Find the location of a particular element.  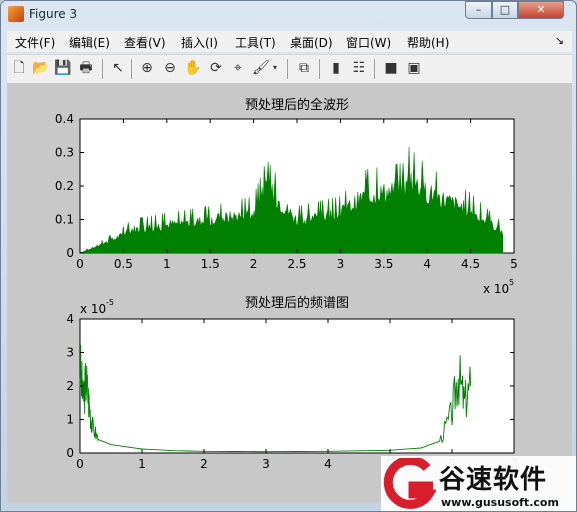

axes-2-y-multiplier-exp: -5 is located at coordinates (110, 302).